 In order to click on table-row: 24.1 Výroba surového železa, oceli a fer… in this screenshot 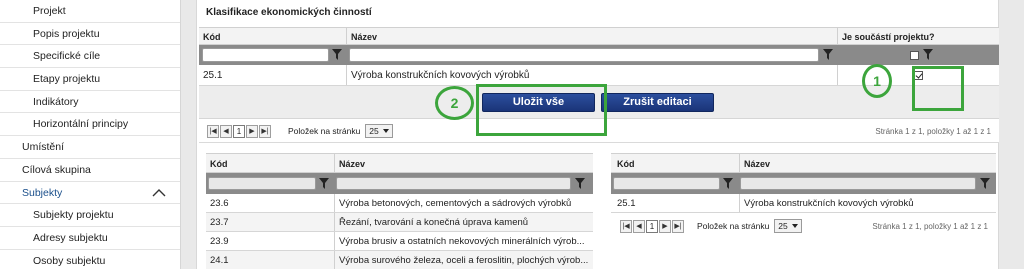, I will do `click(399, 260)`.